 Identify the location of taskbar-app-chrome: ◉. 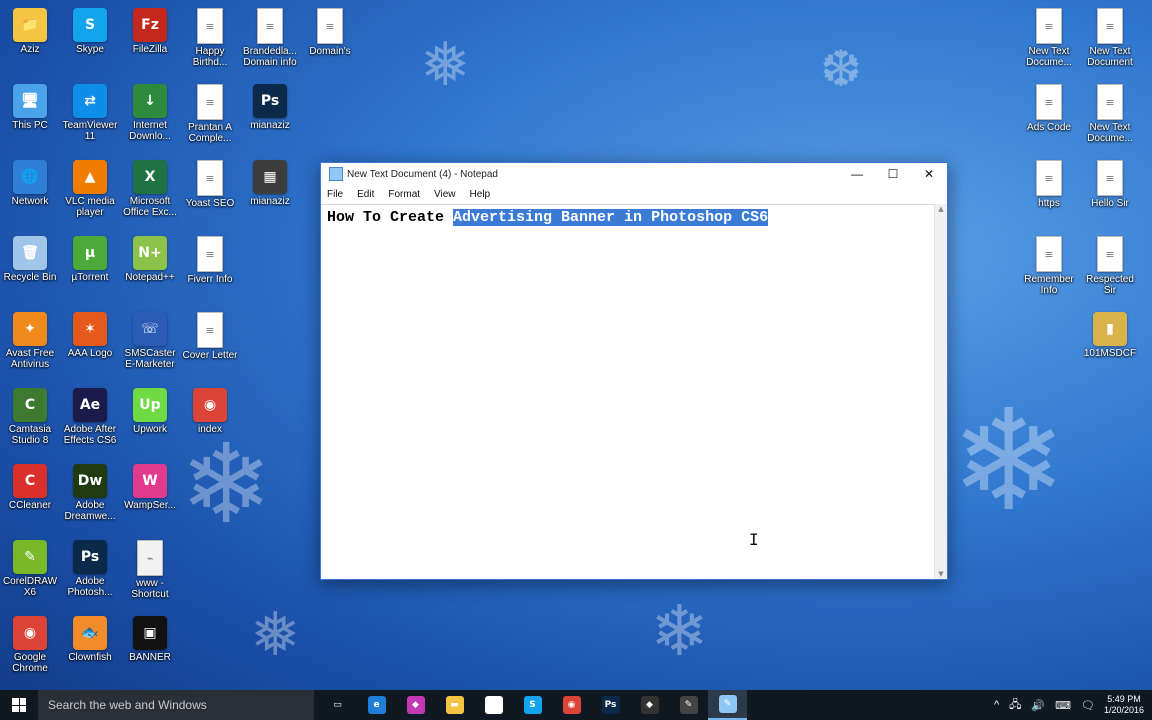
(571, 705).